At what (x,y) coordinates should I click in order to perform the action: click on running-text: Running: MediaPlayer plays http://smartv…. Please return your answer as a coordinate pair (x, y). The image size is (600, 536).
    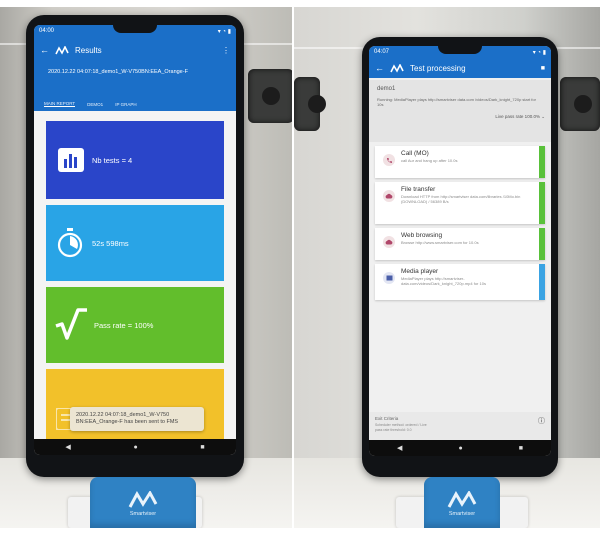
    Looking at the image, I should click on (456, 102).